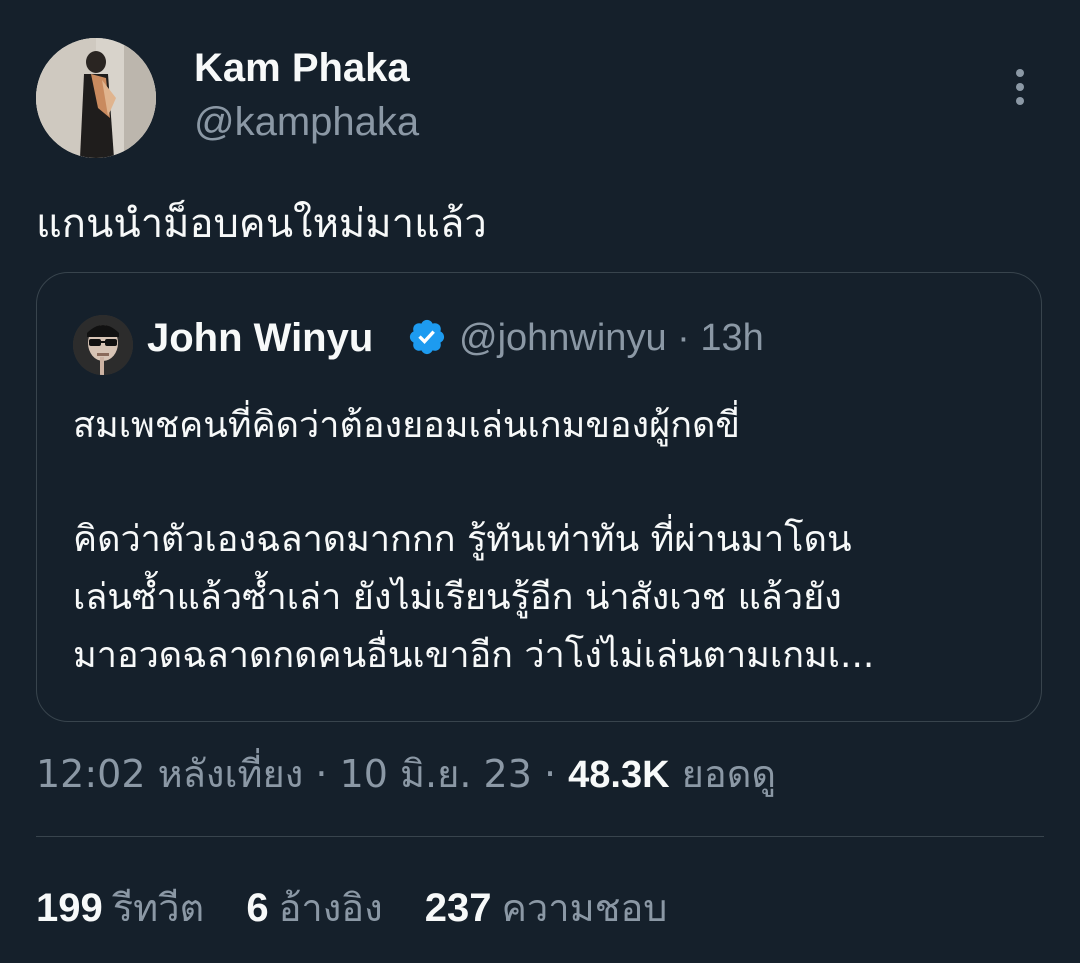  I want to click on tweet-text: แกนนำม็อบคนใหม่มาแล้ว, so click(261, 224).